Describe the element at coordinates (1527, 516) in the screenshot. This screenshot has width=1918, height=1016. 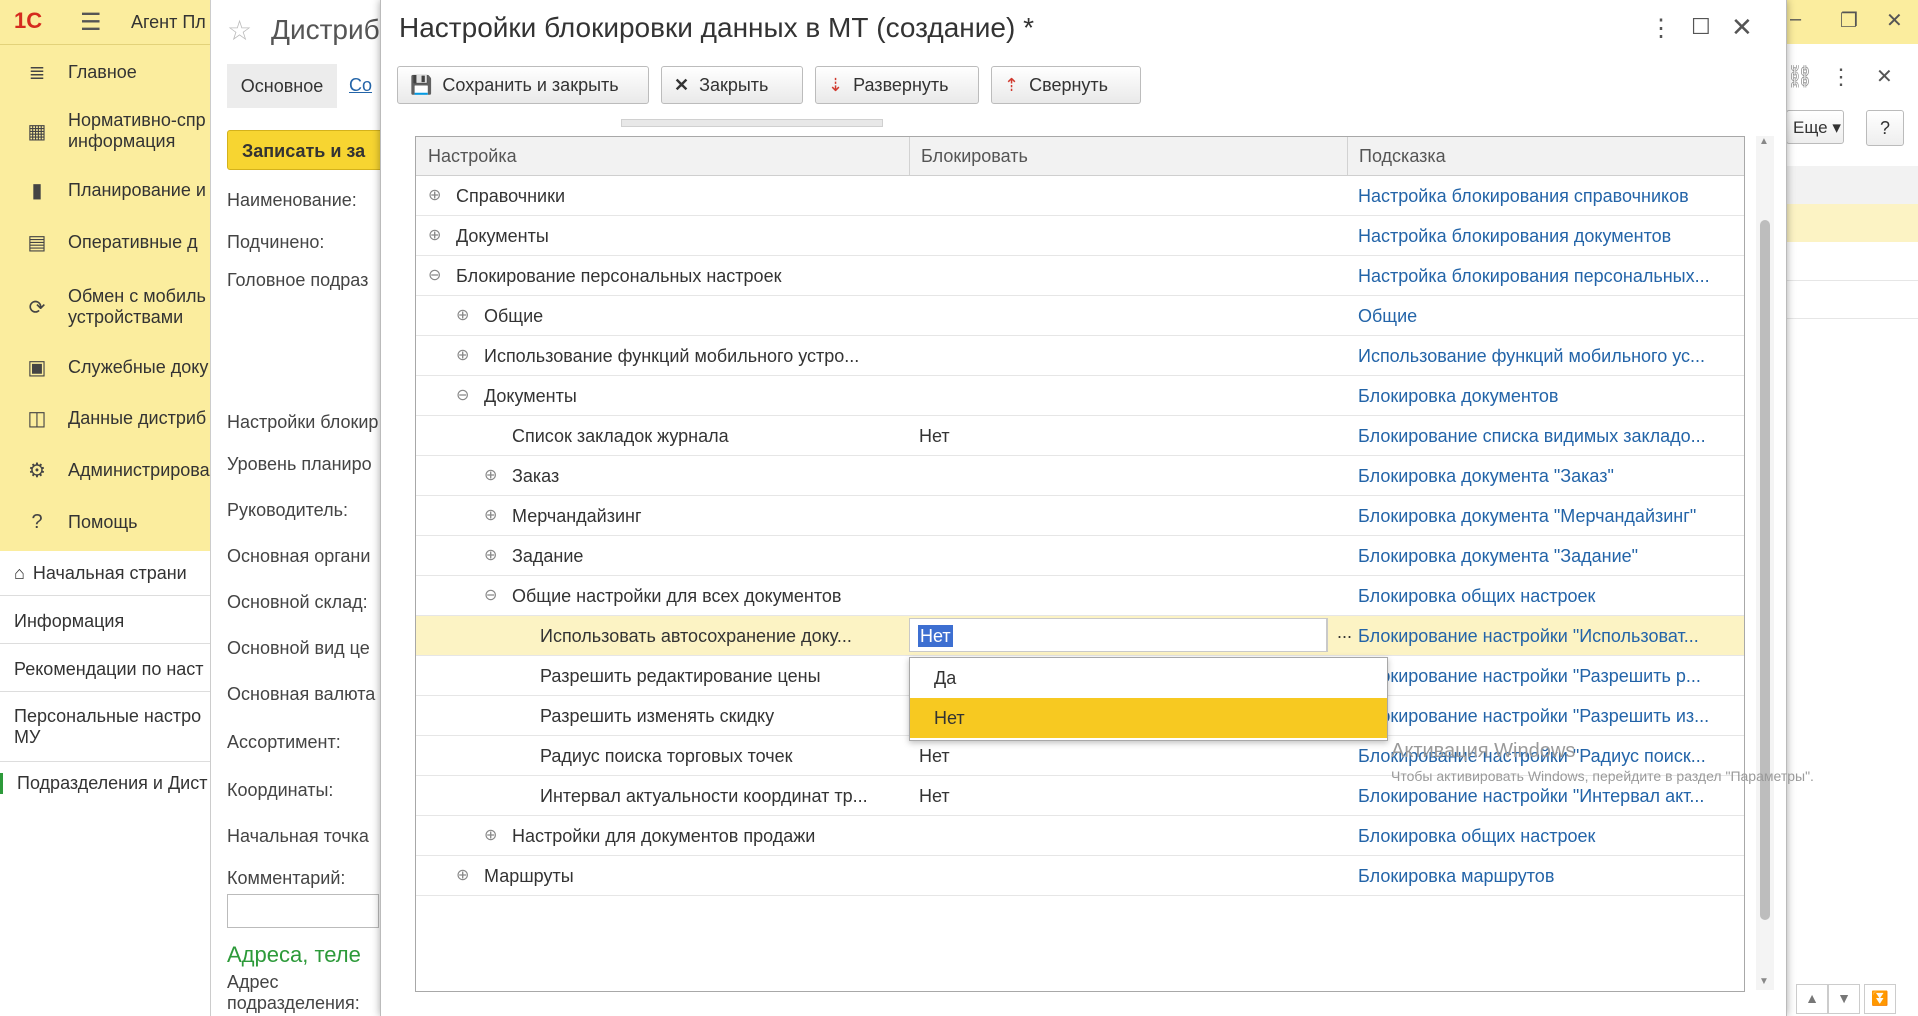
I see `row-hint-link: Блокировка документа "Мерчандайзинг"` at that location.